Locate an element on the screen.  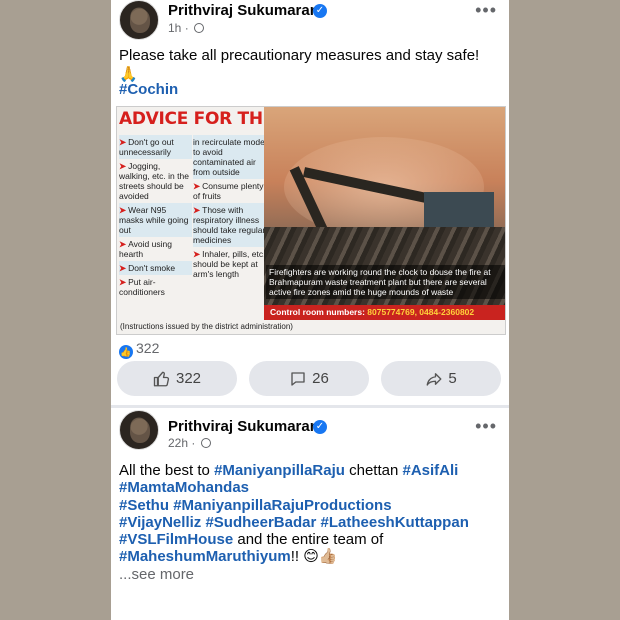
advice-item: ➤ Don't go out unnecessarily is located at coordinates (155, 147).